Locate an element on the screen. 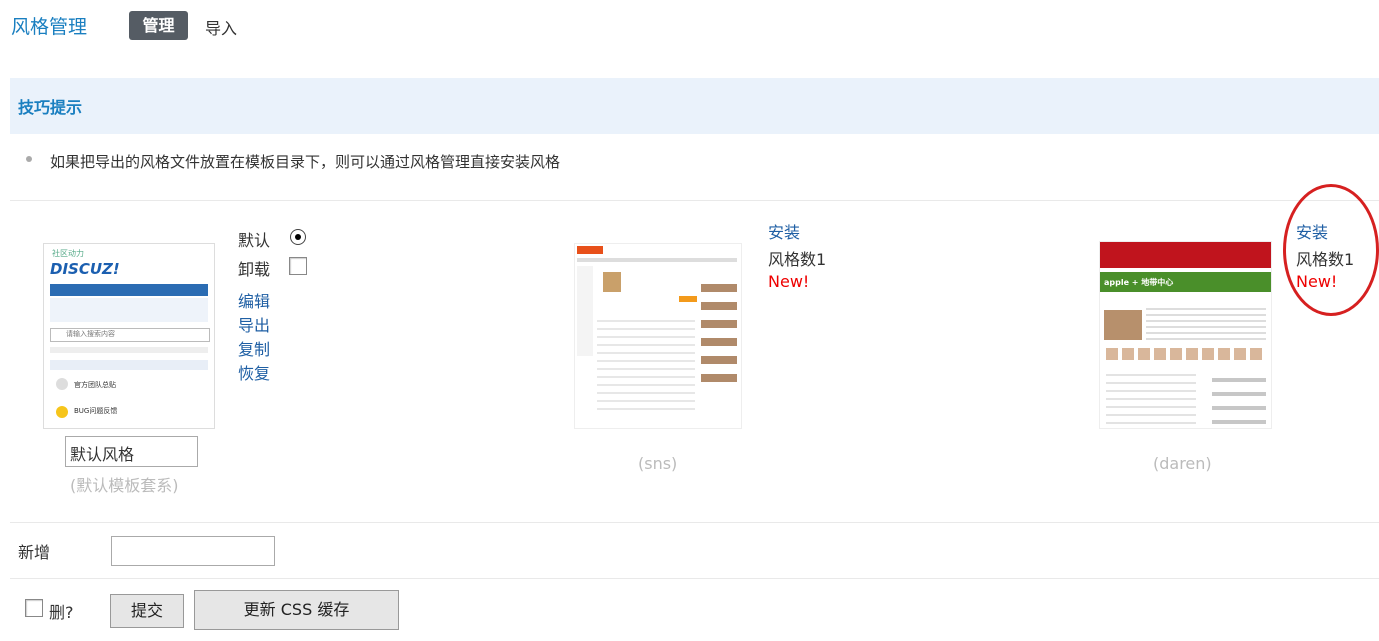 The image size is (1379, 641). style-subtitle-default: (默认模板套系) is located at coordinates (124, 485).